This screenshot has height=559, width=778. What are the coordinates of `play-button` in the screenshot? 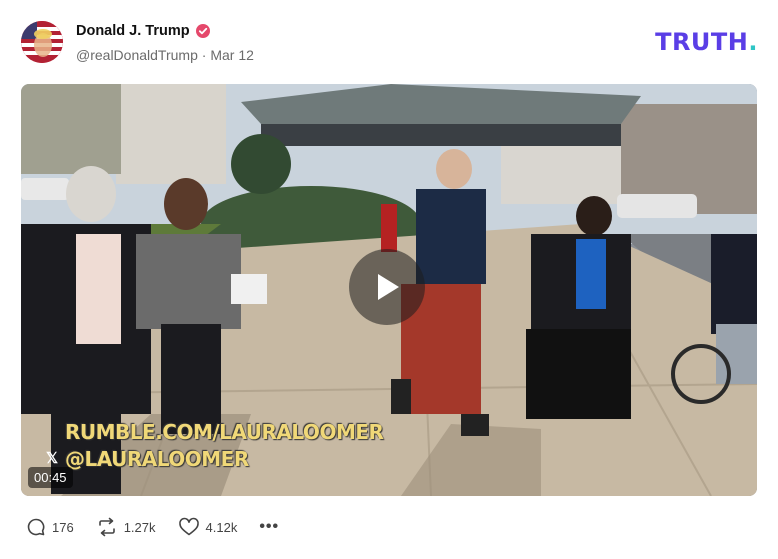 It's located at (387, 287).